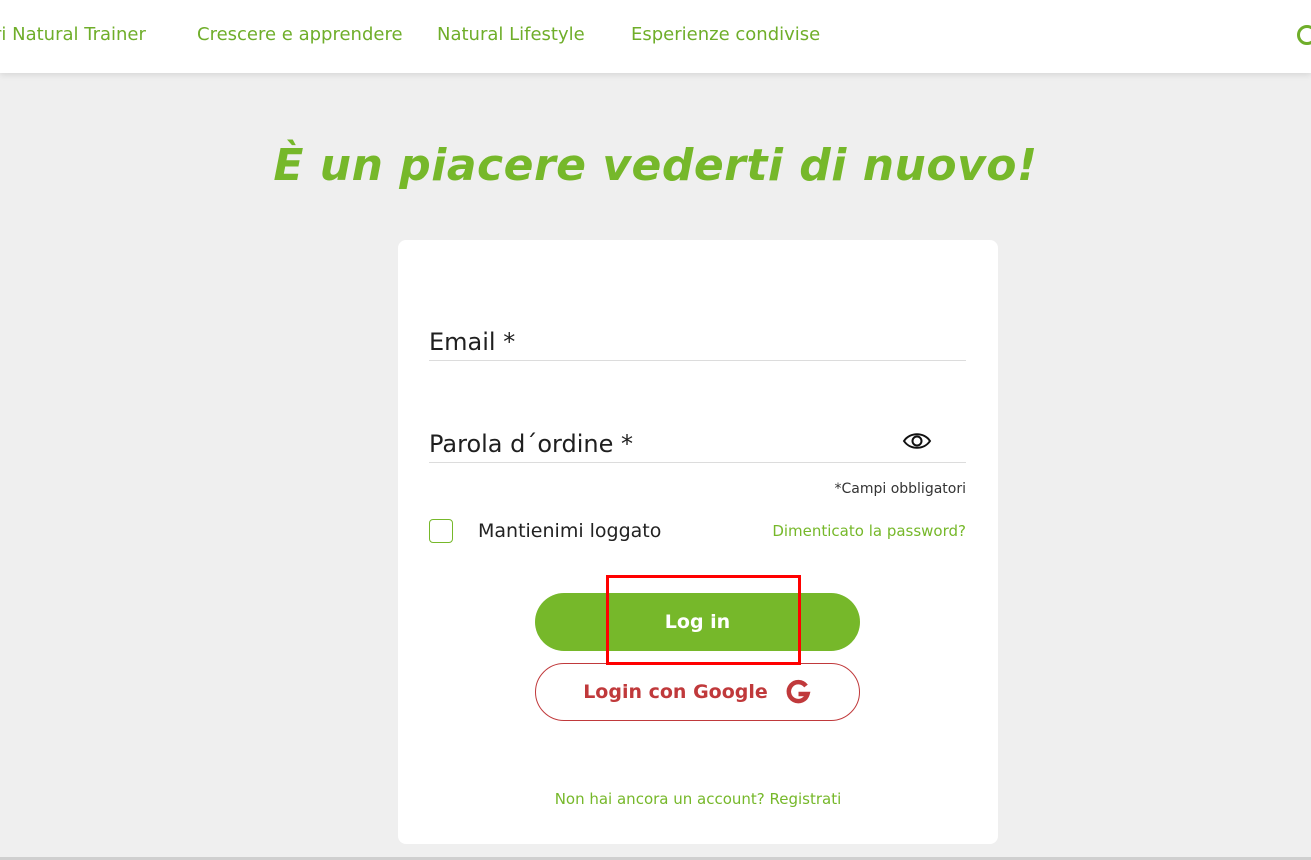  Describe the element at coordinates (300, 34) in the screenshot. I see `nav-link-crescere-apprendere: Crescere e apprendere` at that location.